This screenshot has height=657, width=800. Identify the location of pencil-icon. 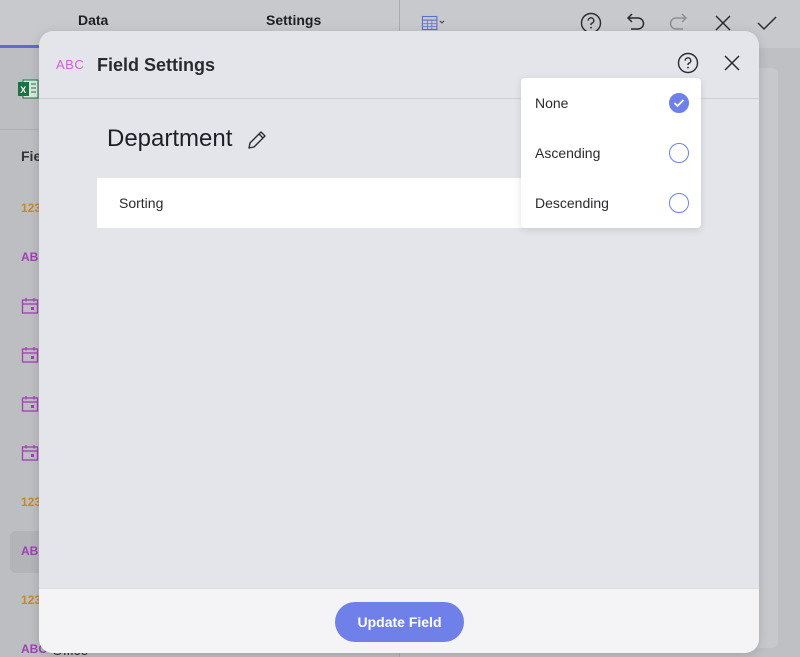
(257, 142).